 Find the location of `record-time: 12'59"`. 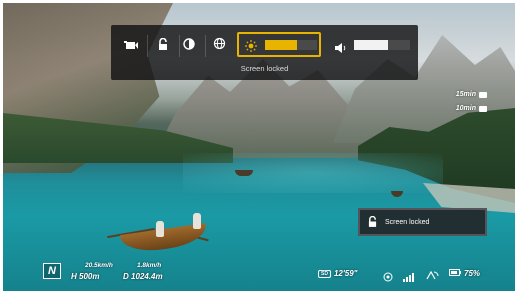

record-time: 12'59" is located at coordinates (345, 273).